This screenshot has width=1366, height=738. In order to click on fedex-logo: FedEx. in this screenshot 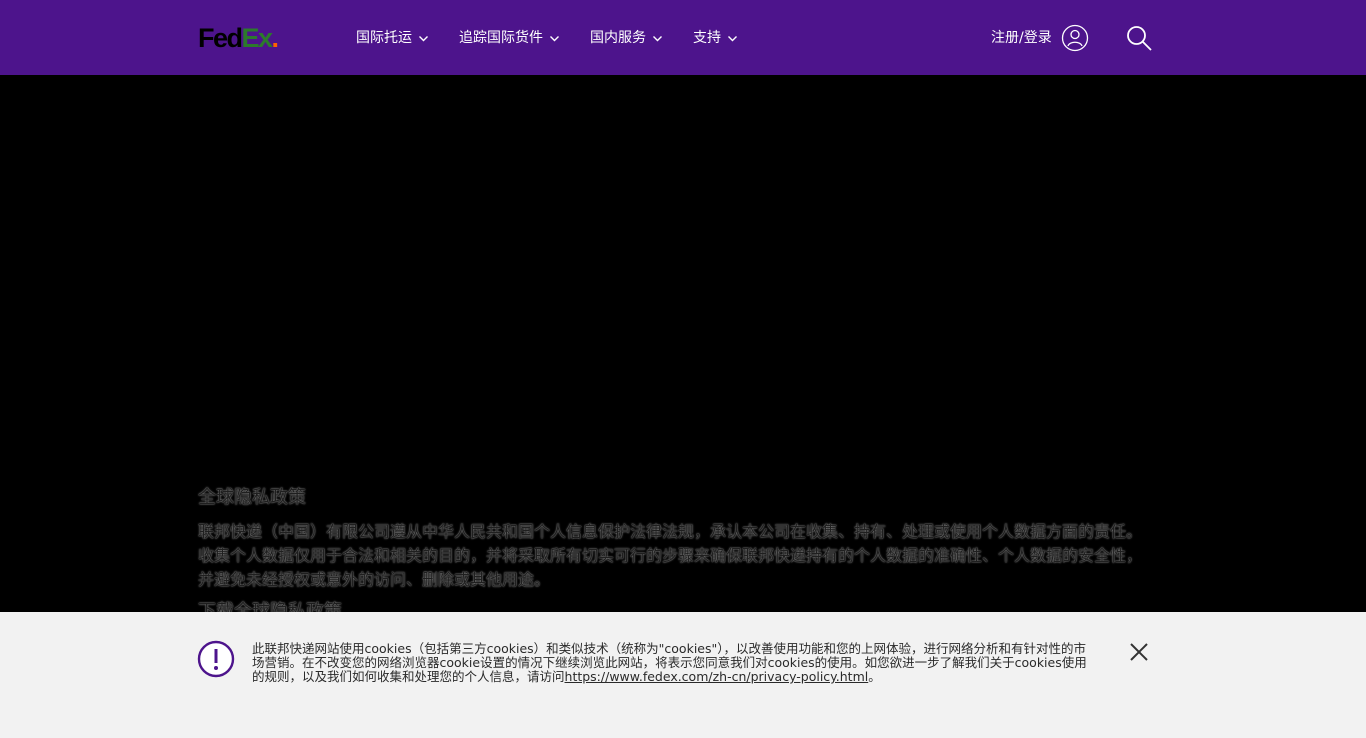, I will do `click(239, 38)`.